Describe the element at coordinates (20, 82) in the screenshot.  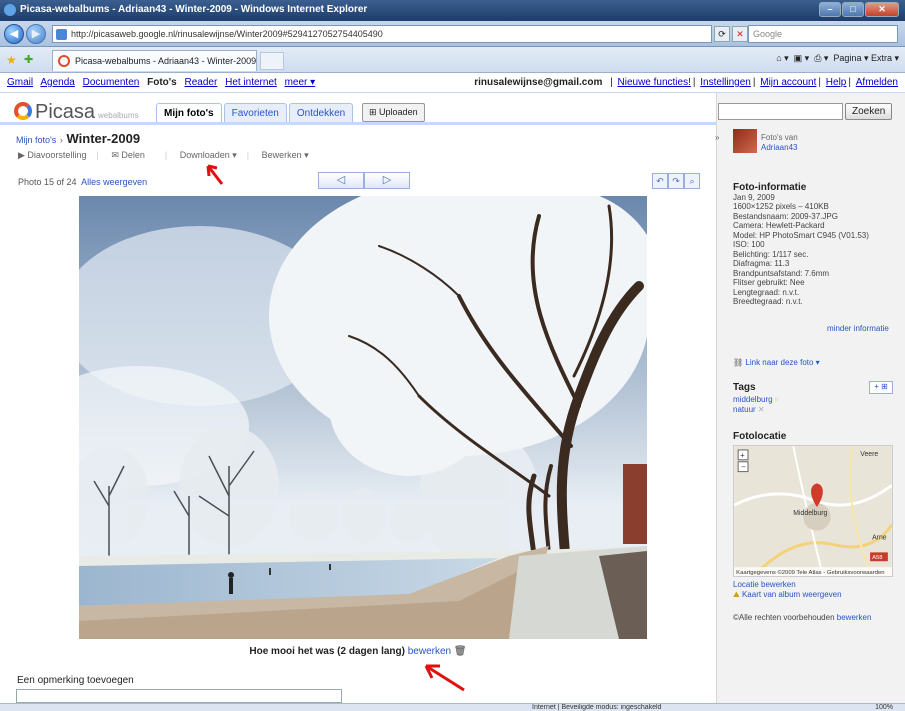
I see `gbar-gmail: Gmail` at that location.